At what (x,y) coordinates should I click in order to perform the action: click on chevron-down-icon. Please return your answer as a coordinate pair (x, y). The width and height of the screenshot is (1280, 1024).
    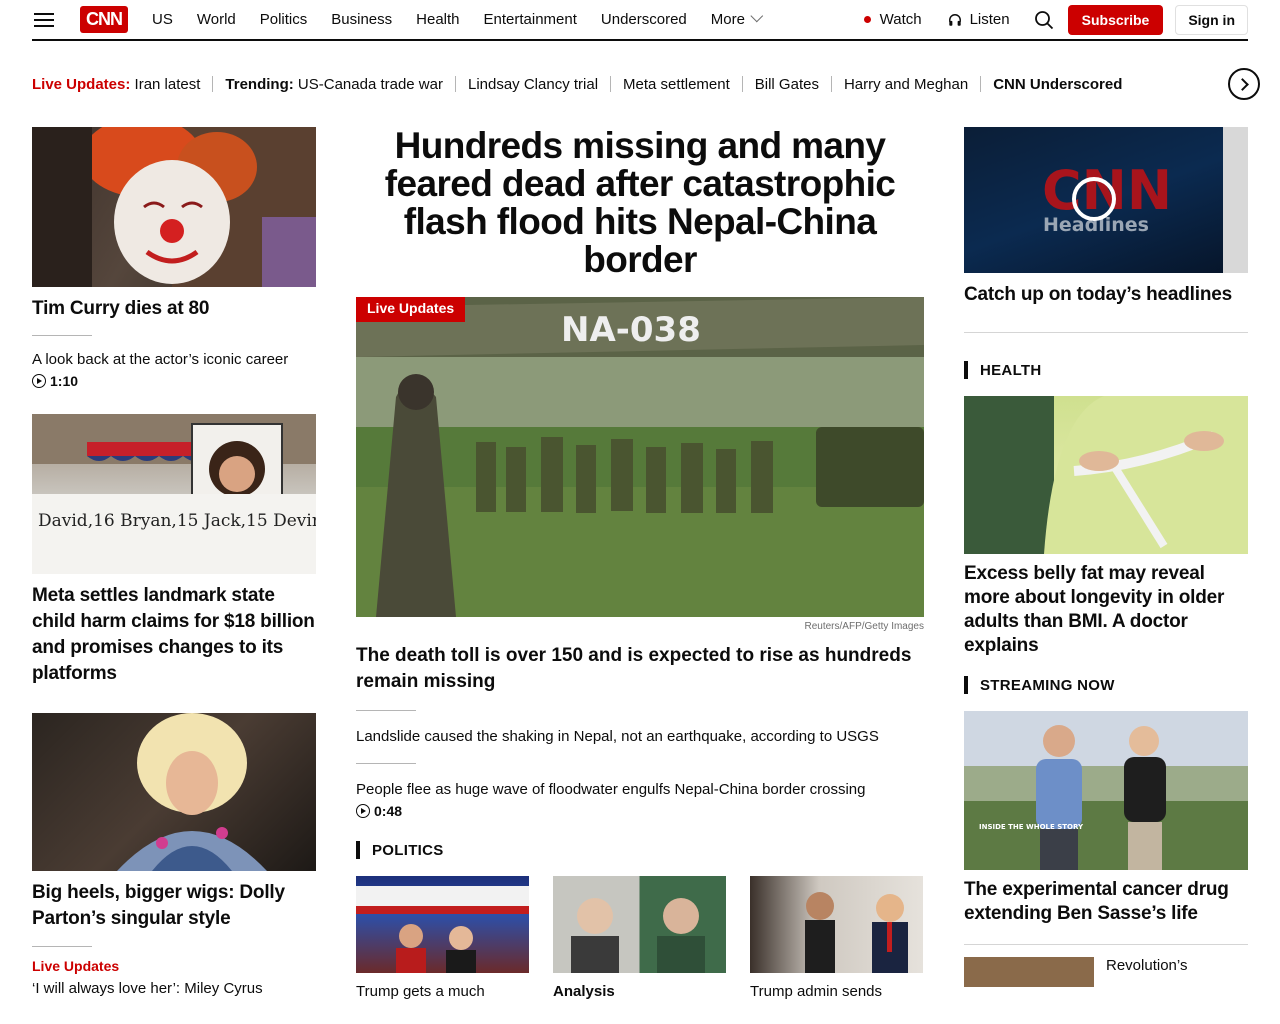
    Looking at the image, I should click on (757, 16).